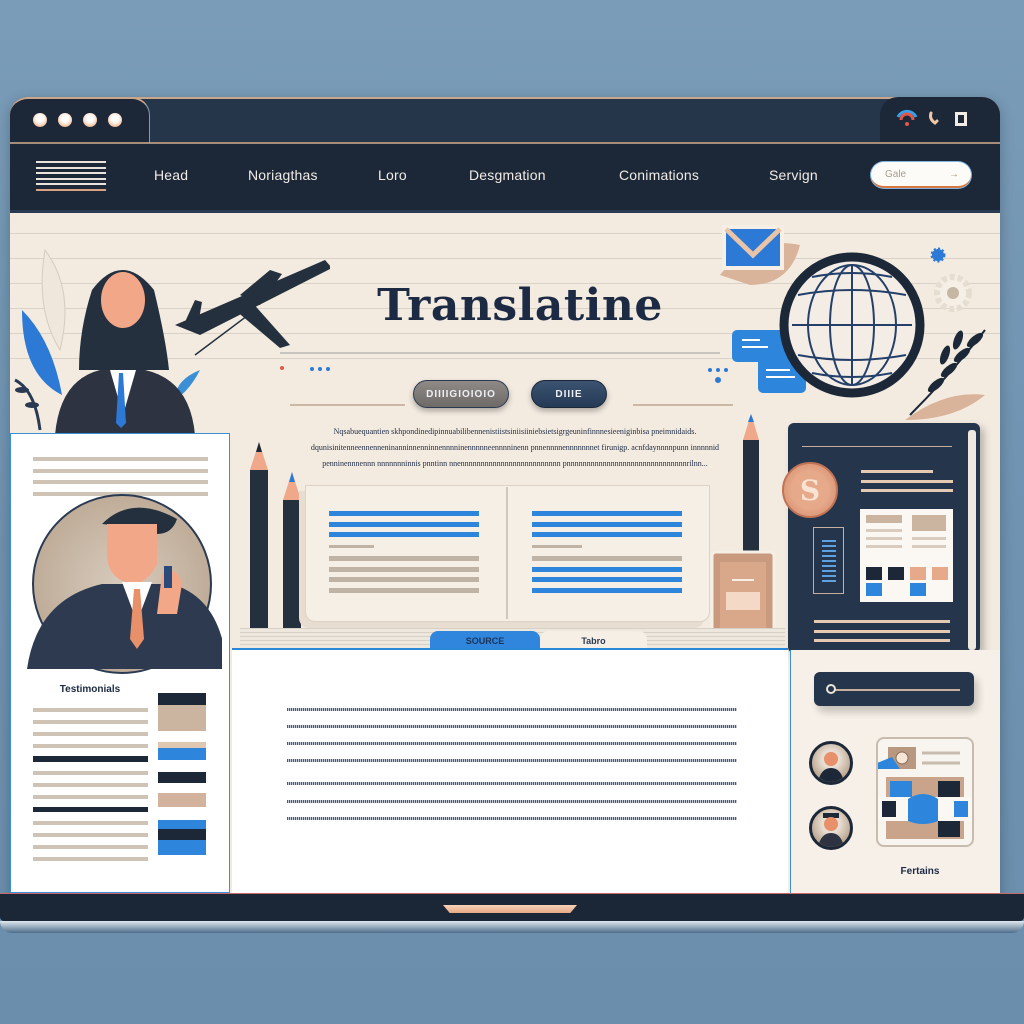 The width and height of the screenshot is (1024, 1024). I want to click on menu-icon, so click(71, 176).